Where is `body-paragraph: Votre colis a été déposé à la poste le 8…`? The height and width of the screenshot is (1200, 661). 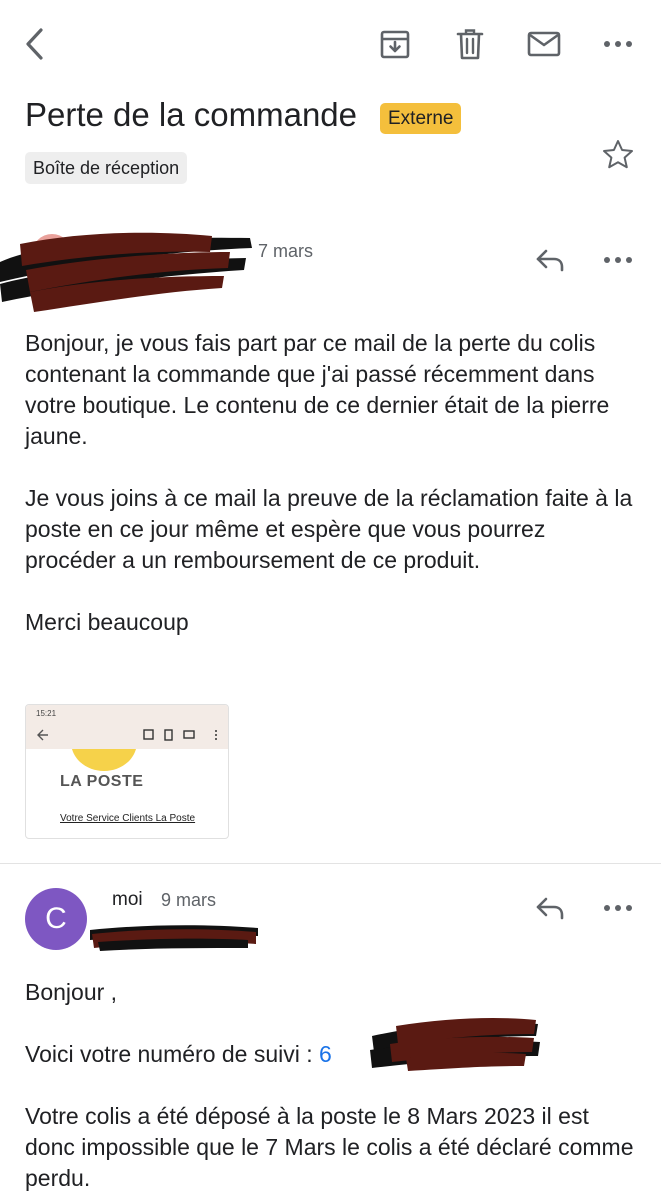
body-paragraph: Votre colis a été déposé à la poste le 8… is located at coordinates (329, 1147).